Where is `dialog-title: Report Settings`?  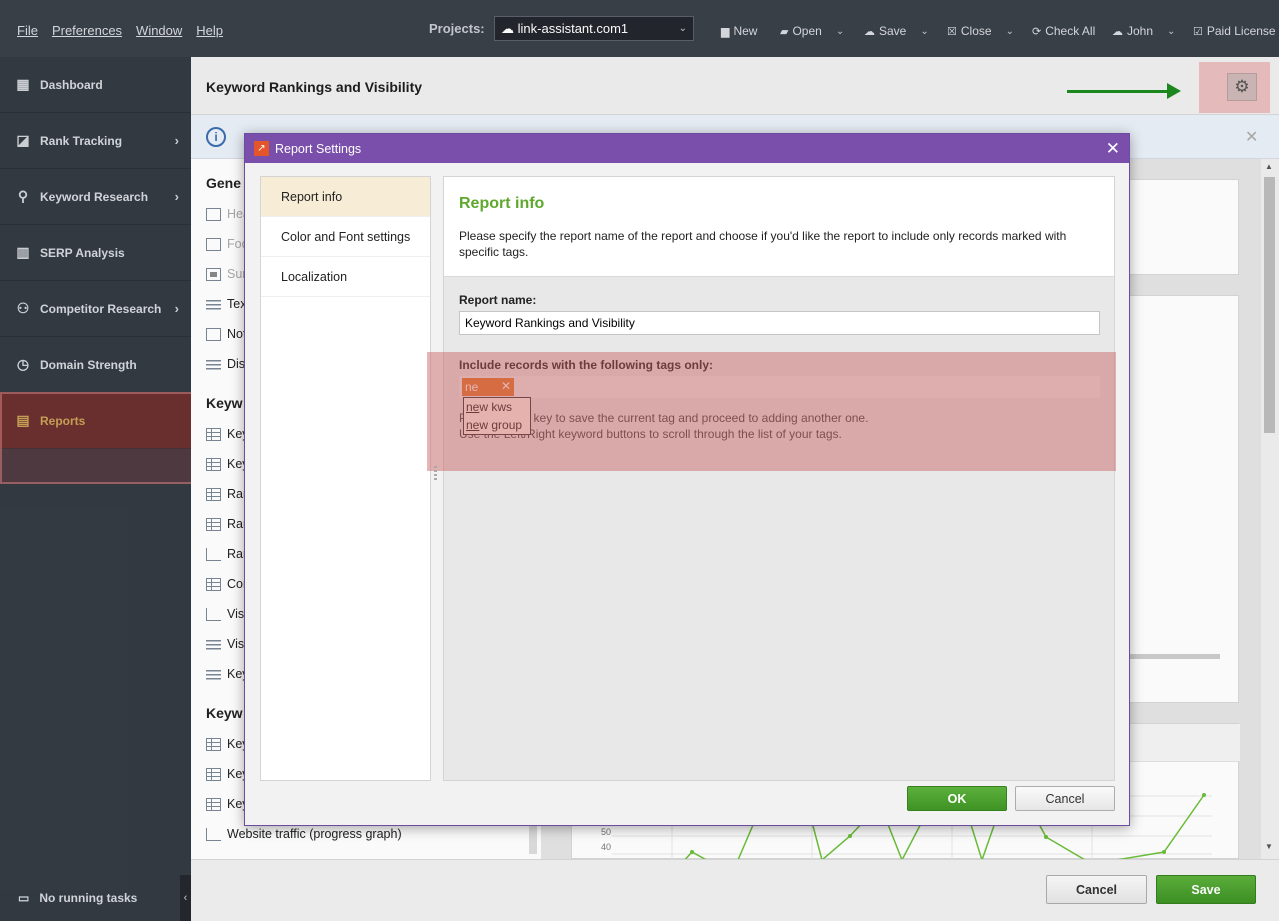
dialog-title: Report Settings is located at coordinates (318, 148).